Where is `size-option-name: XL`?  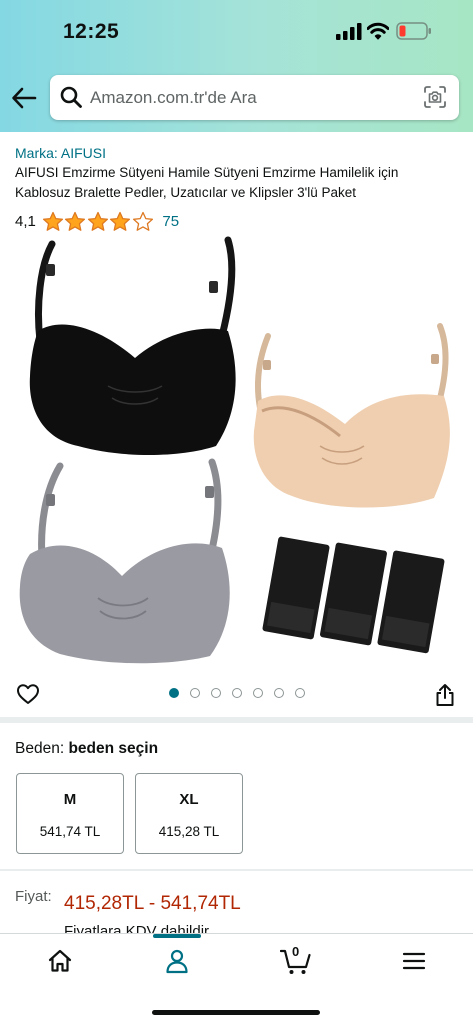 size-option-name: XL is located at coordinates (189, 799).